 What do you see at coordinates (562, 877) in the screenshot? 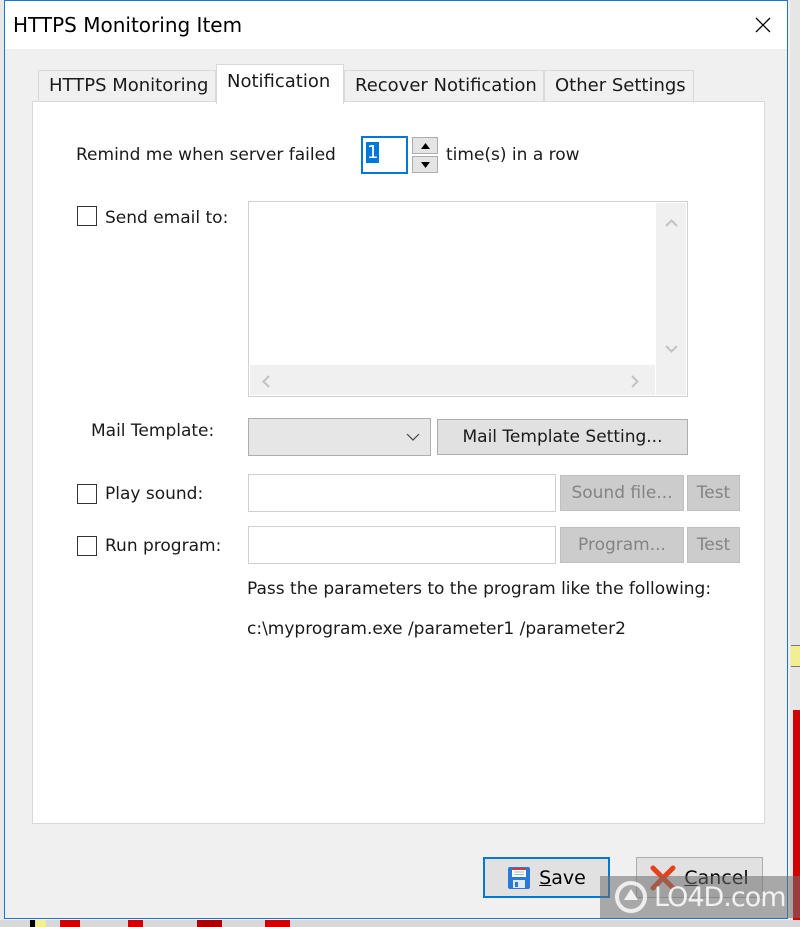
I see `save-label: Save` at bounding box center [562, 877].